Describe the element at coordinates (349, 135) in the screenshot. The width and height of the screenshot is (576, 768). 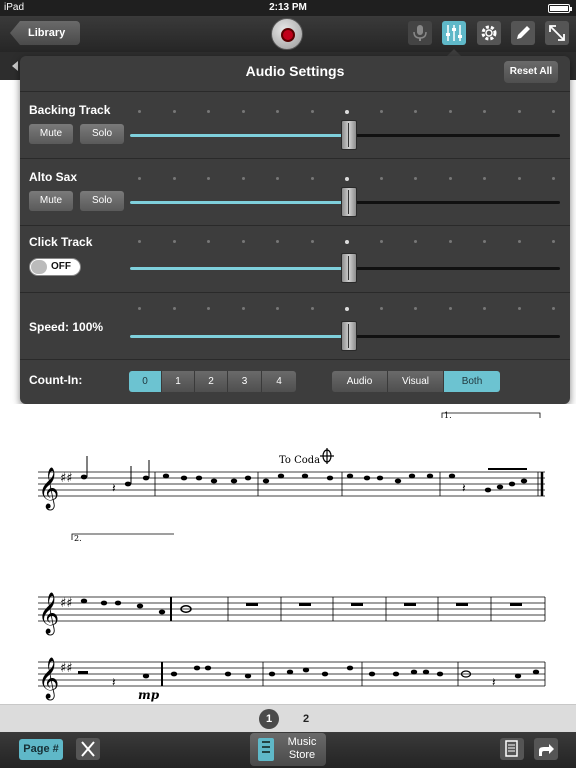
I see `backing-track-slider-thumb` at that location.